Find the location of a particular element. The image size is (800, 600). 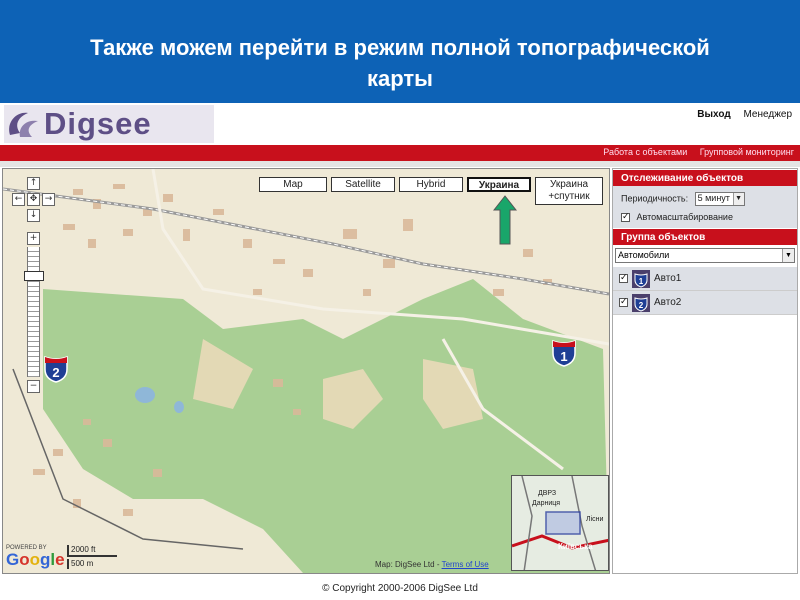

zoom-slider-thumb is located at coordinates (34, 276).